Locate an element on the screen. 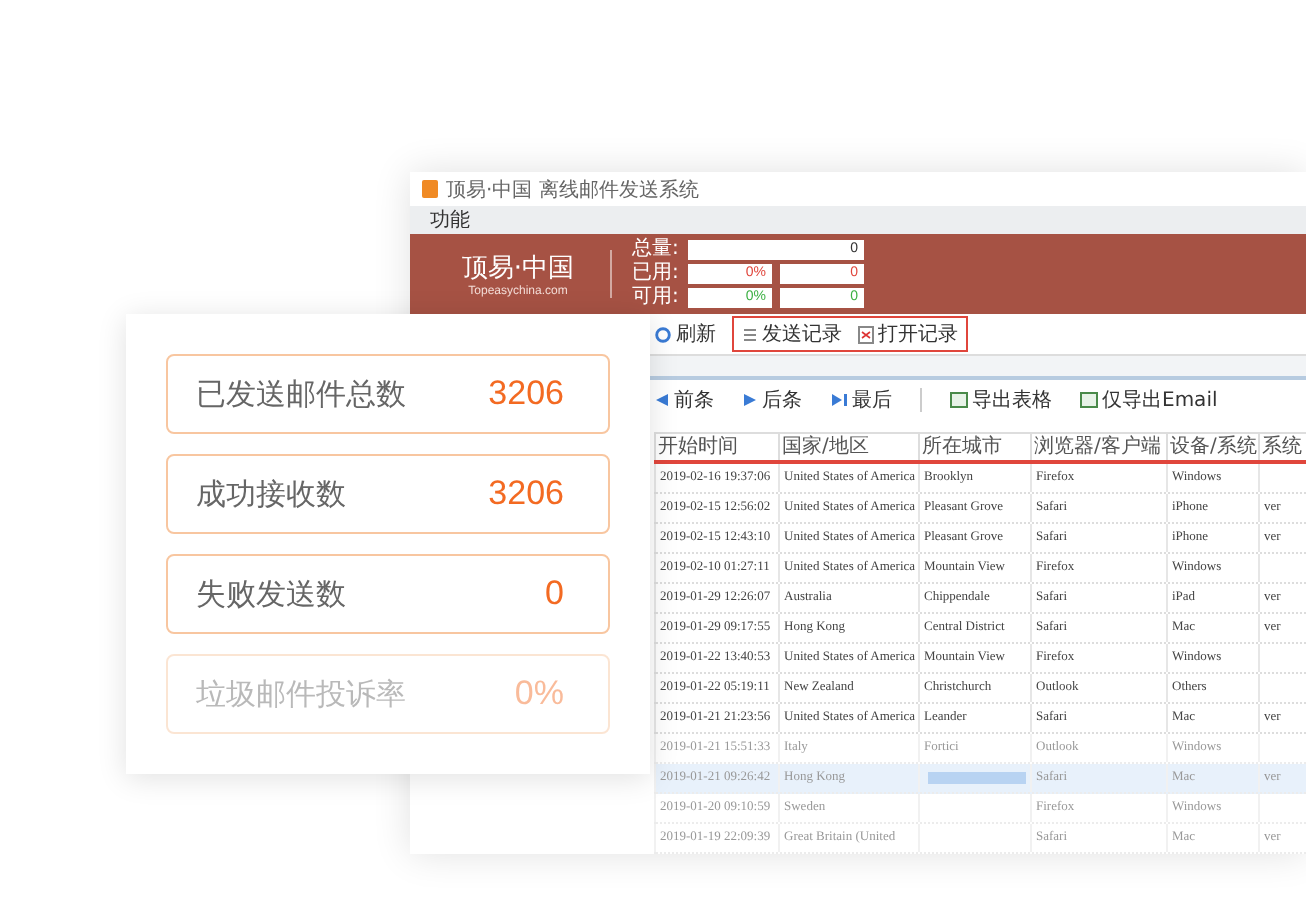 The image size is (1306, 922). quota-label: 总量: is located at coordinates (656, 250).